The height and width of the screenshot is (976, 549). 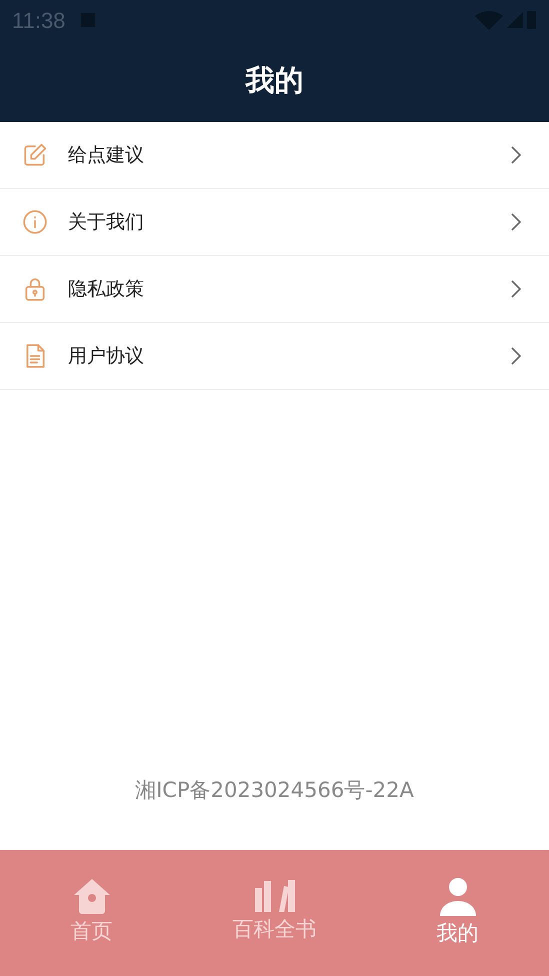 What do you see at coordinates (274, 222) in the screenshot?
I see `menu-item: 关于我们` at bounding box center [274, 222].